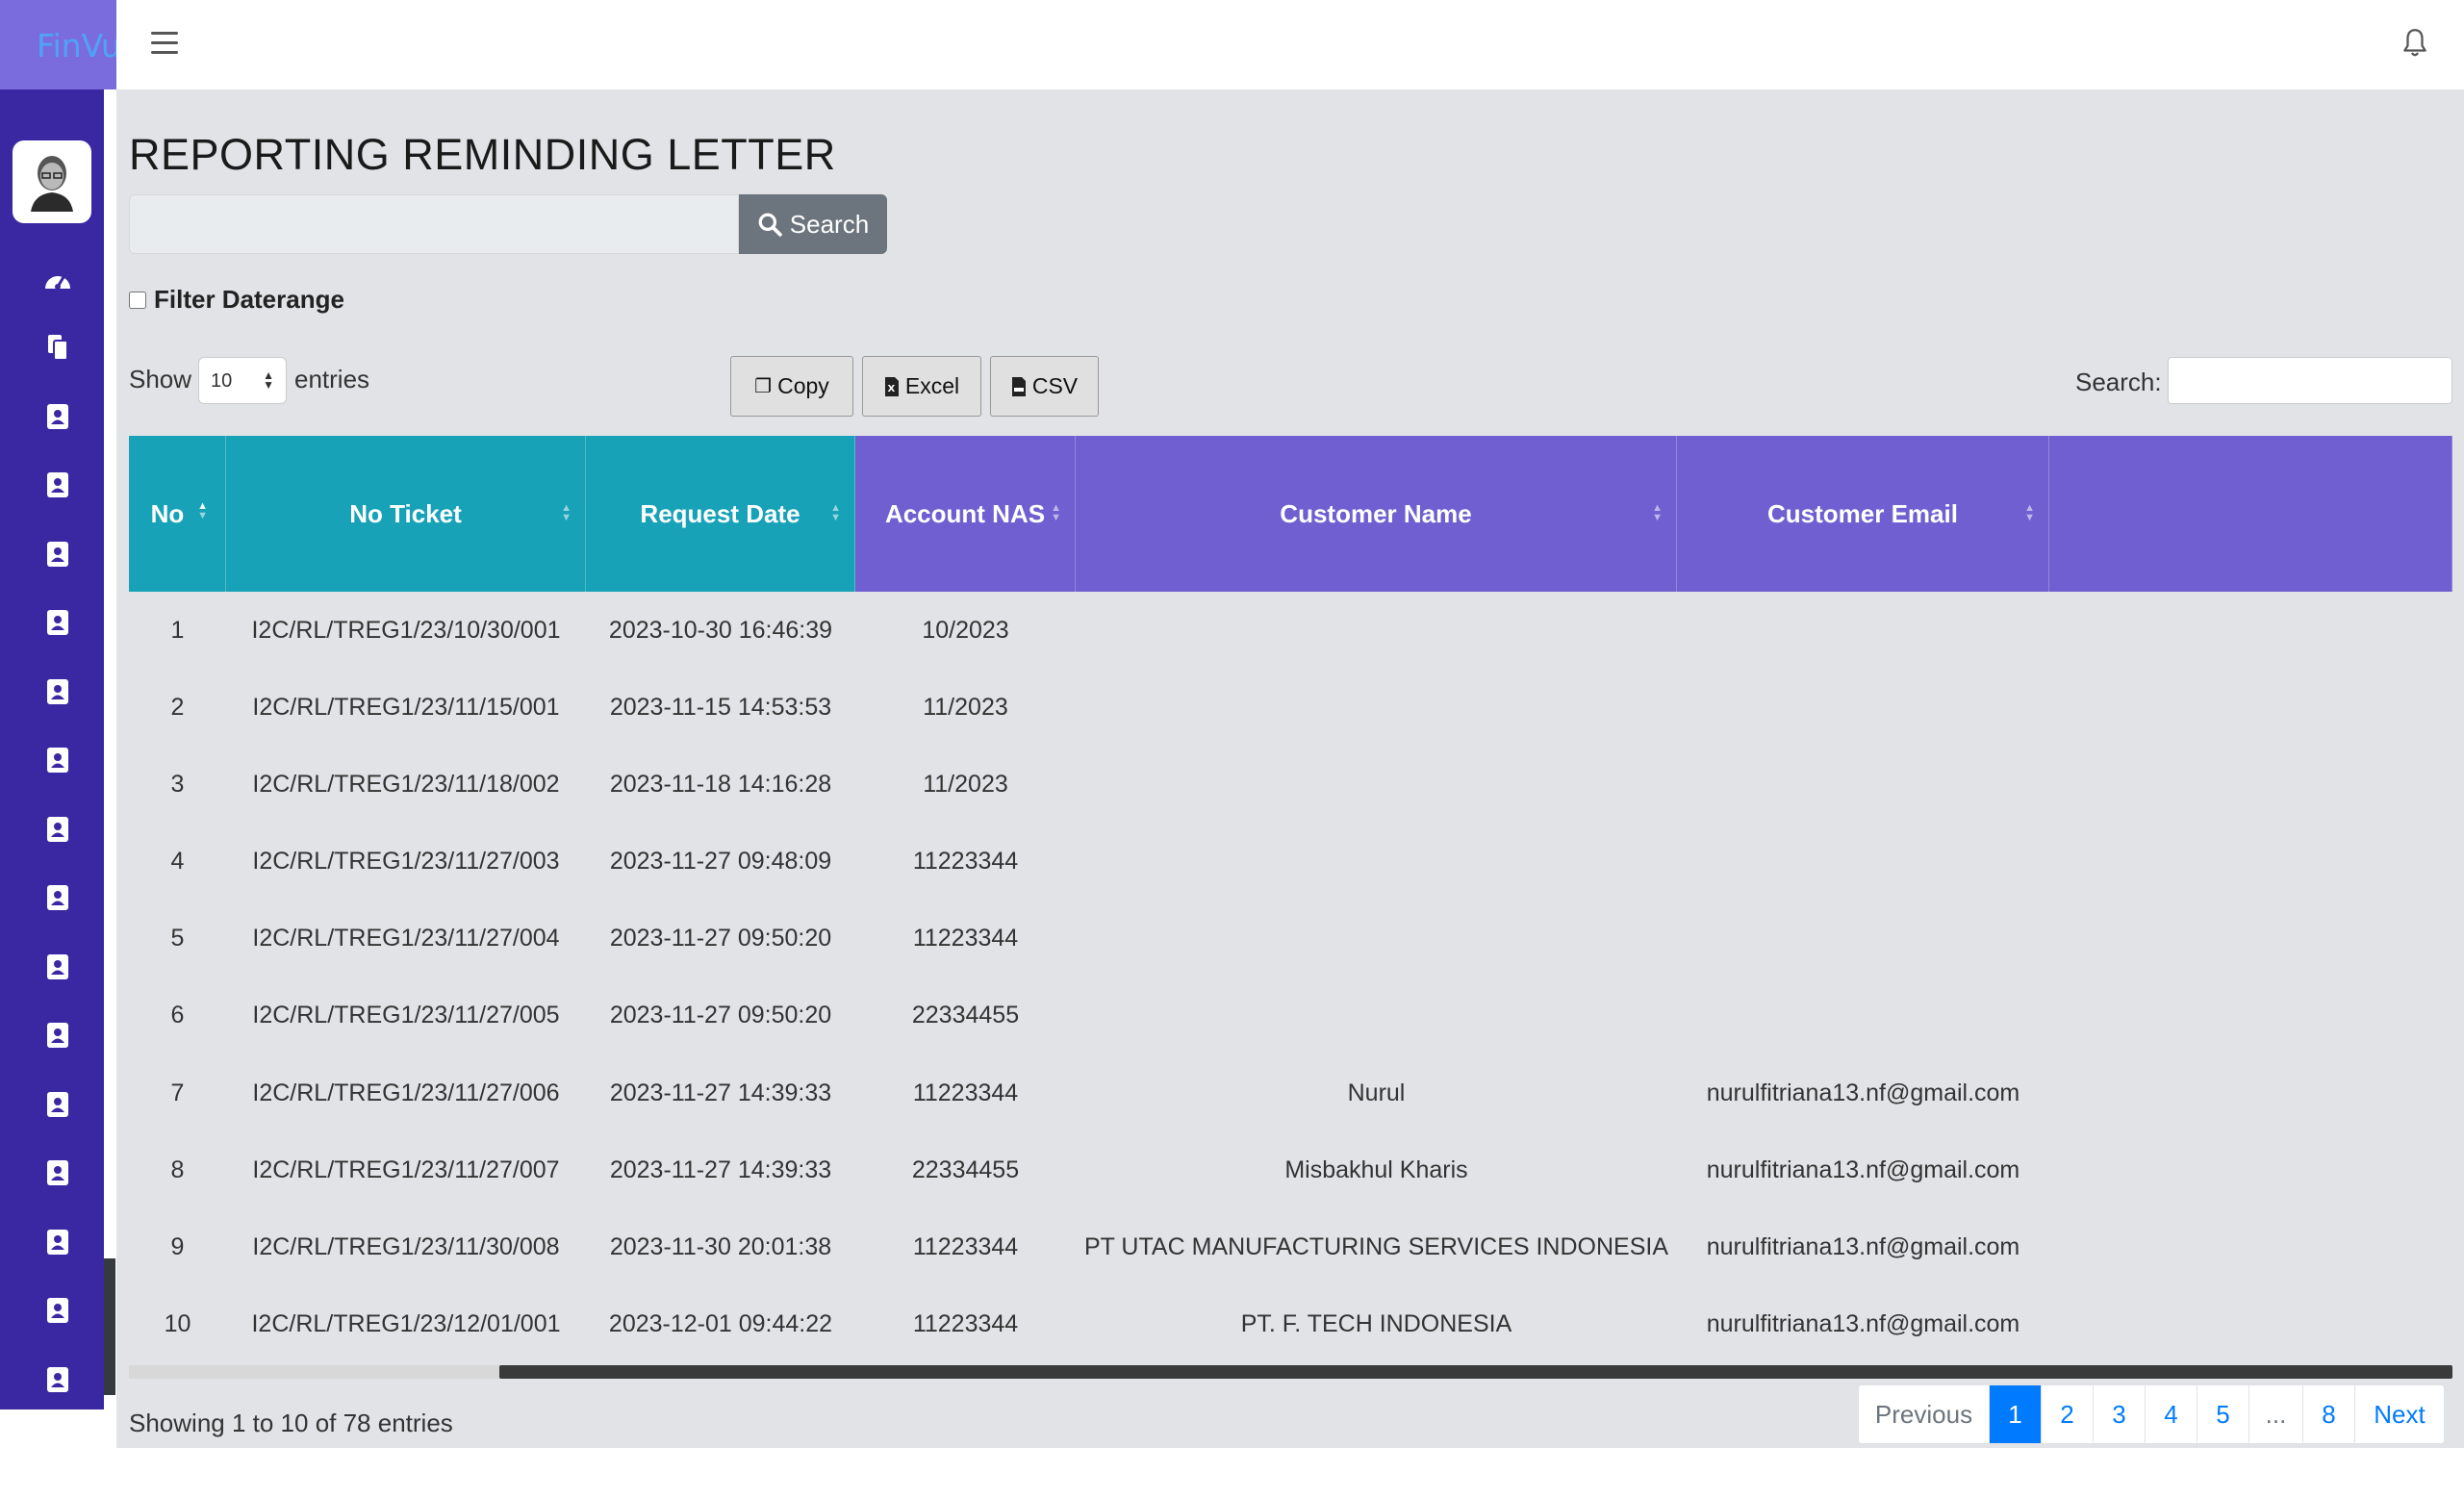  I want to click on pagination-page-5: 5, so click(2223, 1414).